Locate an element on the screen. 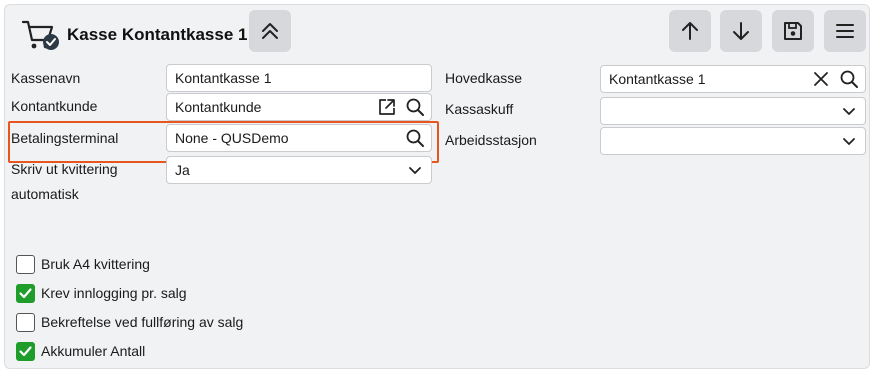  checkbox-row-bruk-a4: Bruk A4 kvittering is located at coordinates (83, 264).